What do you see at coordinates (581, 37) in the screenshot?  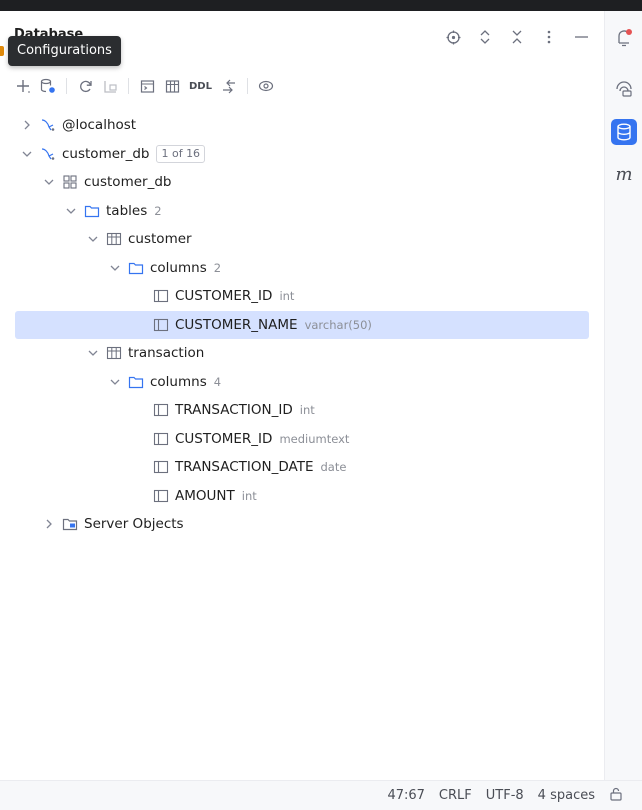 I see `minimize-icon` at bounding box center [581, 37].